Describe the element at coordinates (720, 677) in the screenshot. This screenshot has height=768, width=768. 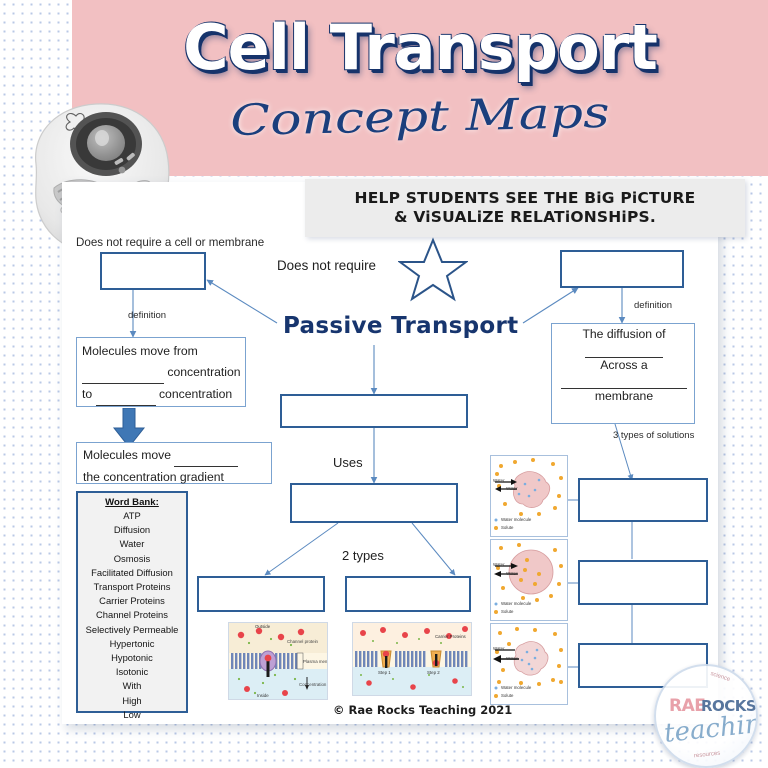
I see `logo-arc-top-text: science` at that location.